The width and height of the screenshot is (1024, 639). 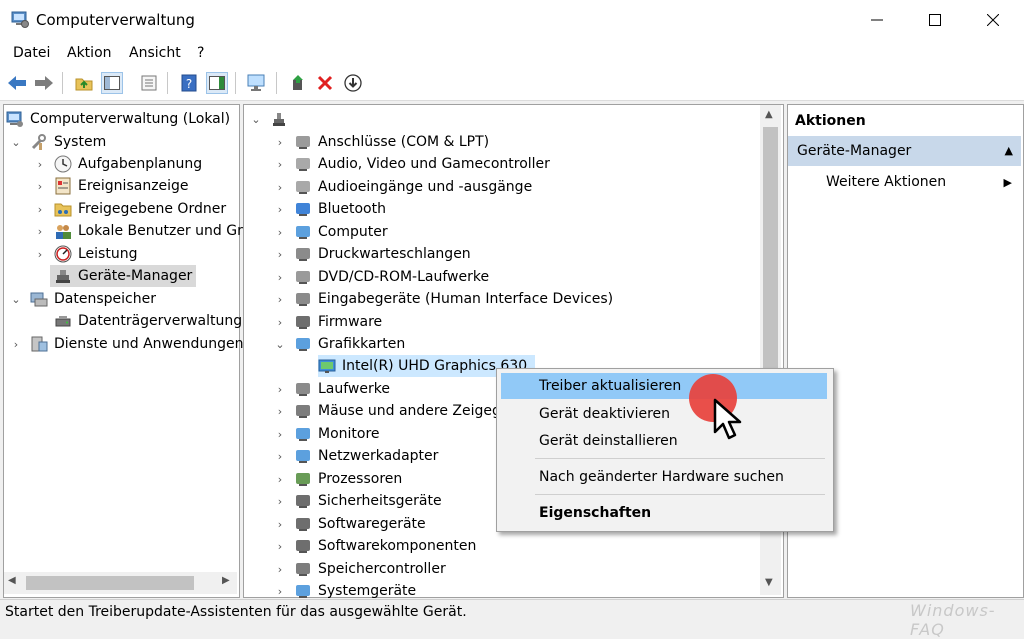 I want to click on device-category-1: › Audio, Video und Gamecontroller, so click(x=412, y=164).